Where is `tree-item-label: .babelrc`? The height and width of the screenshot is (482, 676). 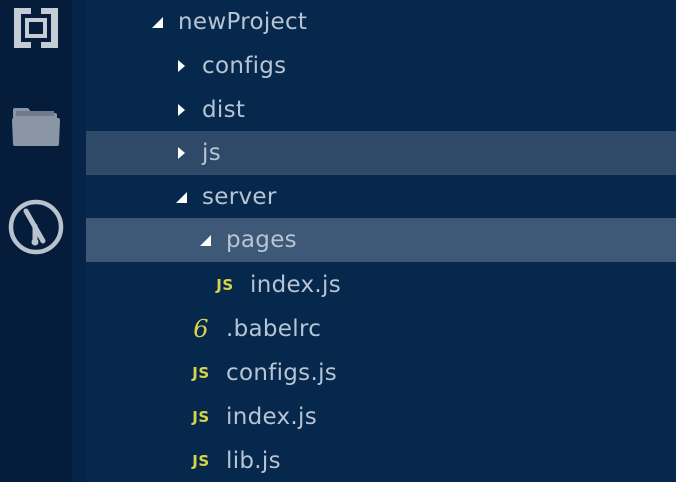
tree-item-label: .babelrc is located at coordinates (274, 329).